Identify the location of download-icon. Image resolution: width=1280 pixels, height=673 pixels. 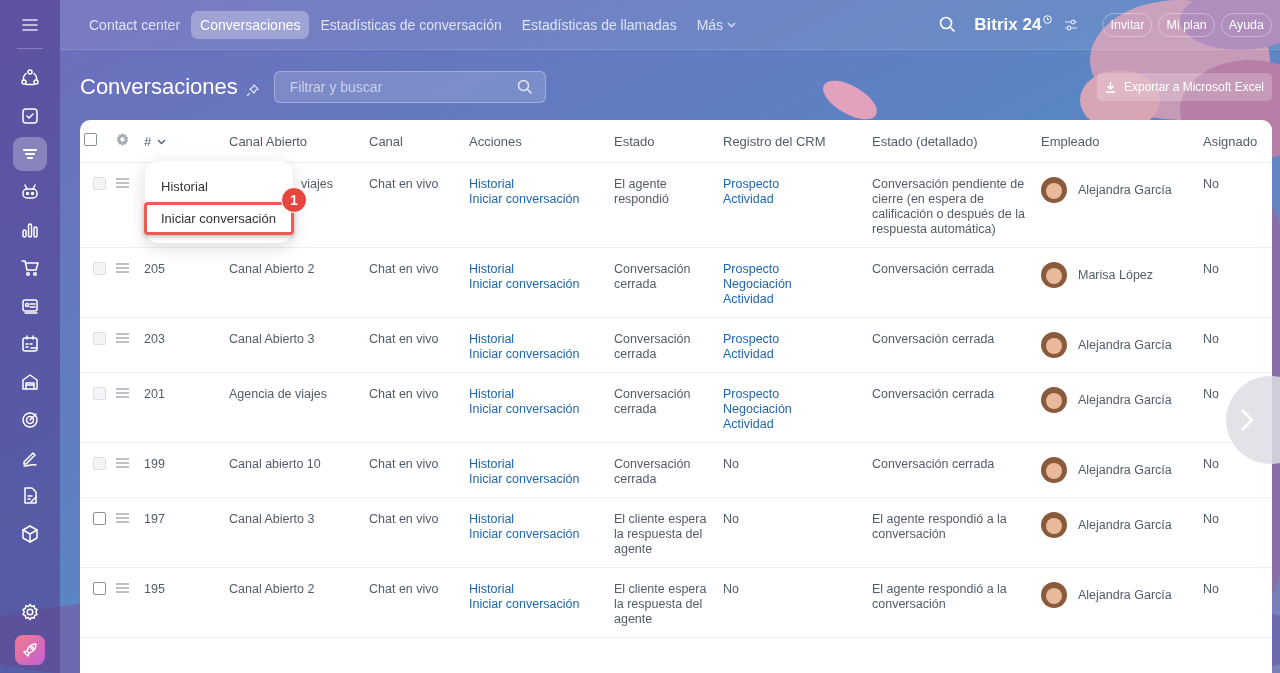
(1110, 87).